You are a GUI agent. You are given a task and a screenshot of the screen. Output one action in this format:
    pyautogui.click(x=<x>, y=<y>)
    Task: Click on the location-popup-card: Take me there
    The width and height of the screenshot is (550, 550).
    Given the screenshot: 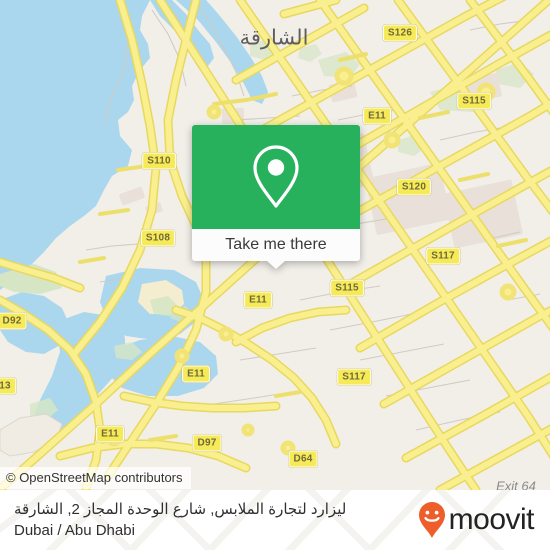 What is the action you would take?
    pyautogui.click(x=276, y=197)
    